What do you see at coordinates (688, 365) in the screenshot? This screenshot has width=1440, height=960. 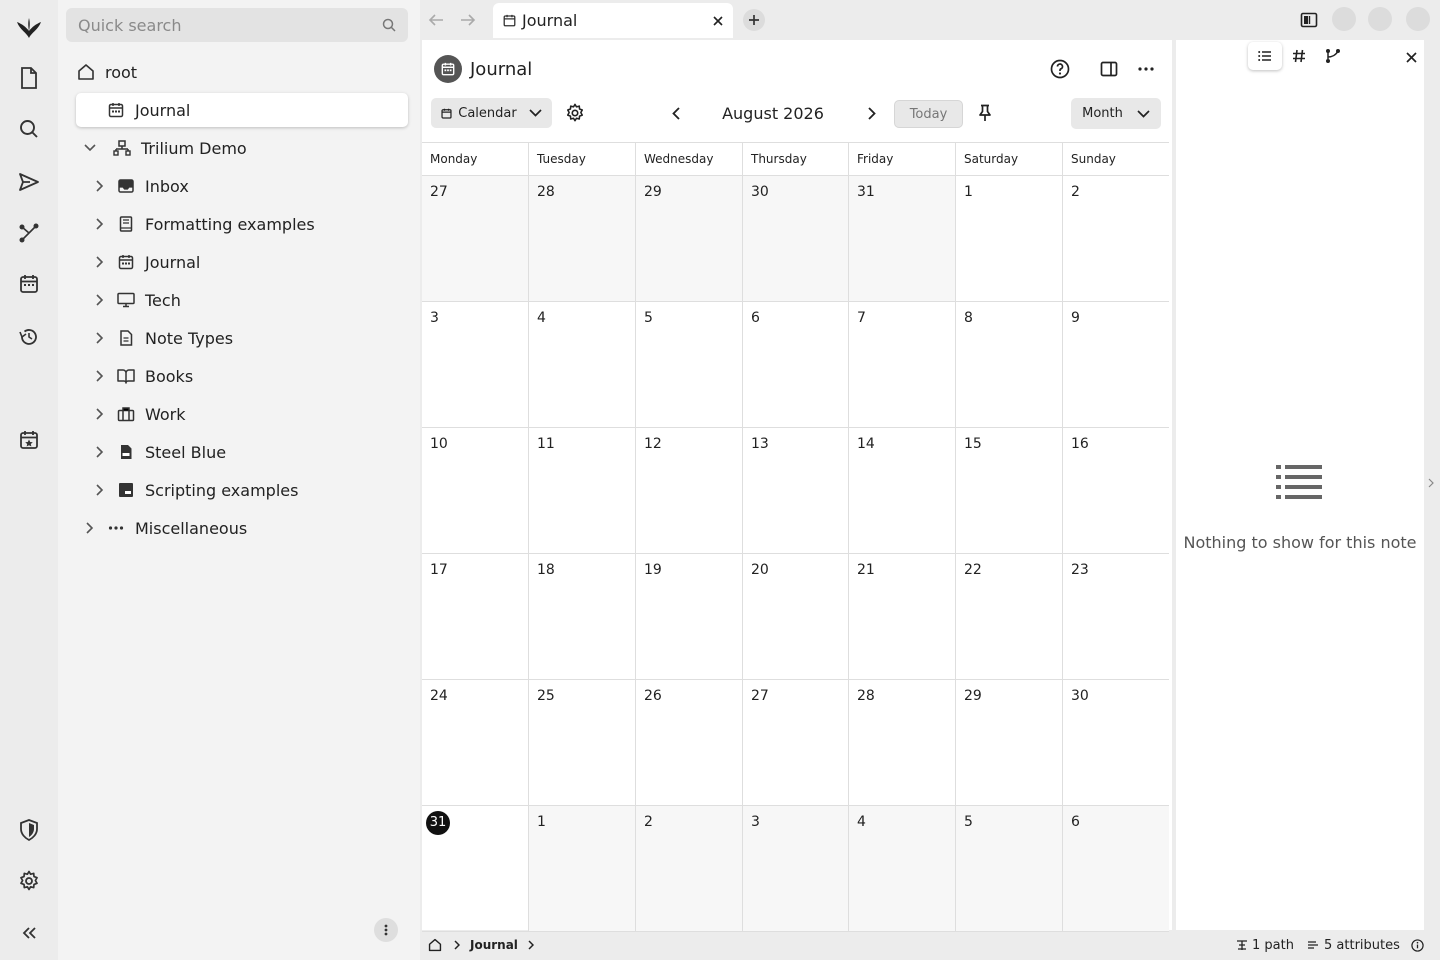 I see `calendar-day-cell: 5` at bounding box center [688, 365].